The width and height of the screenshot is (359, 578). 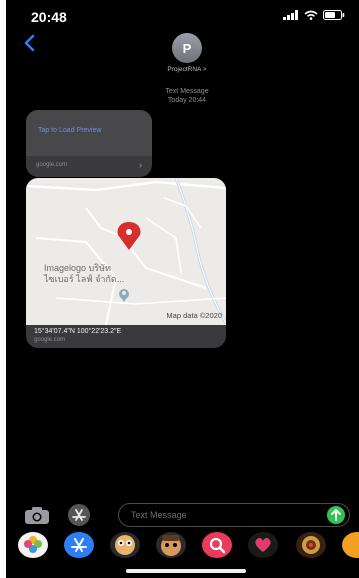 What do you see at coordinates (77, 268) in the screenshot?
I see `map-place-line1: Imagelogo บริษัท` at bounding box center [77, 268].